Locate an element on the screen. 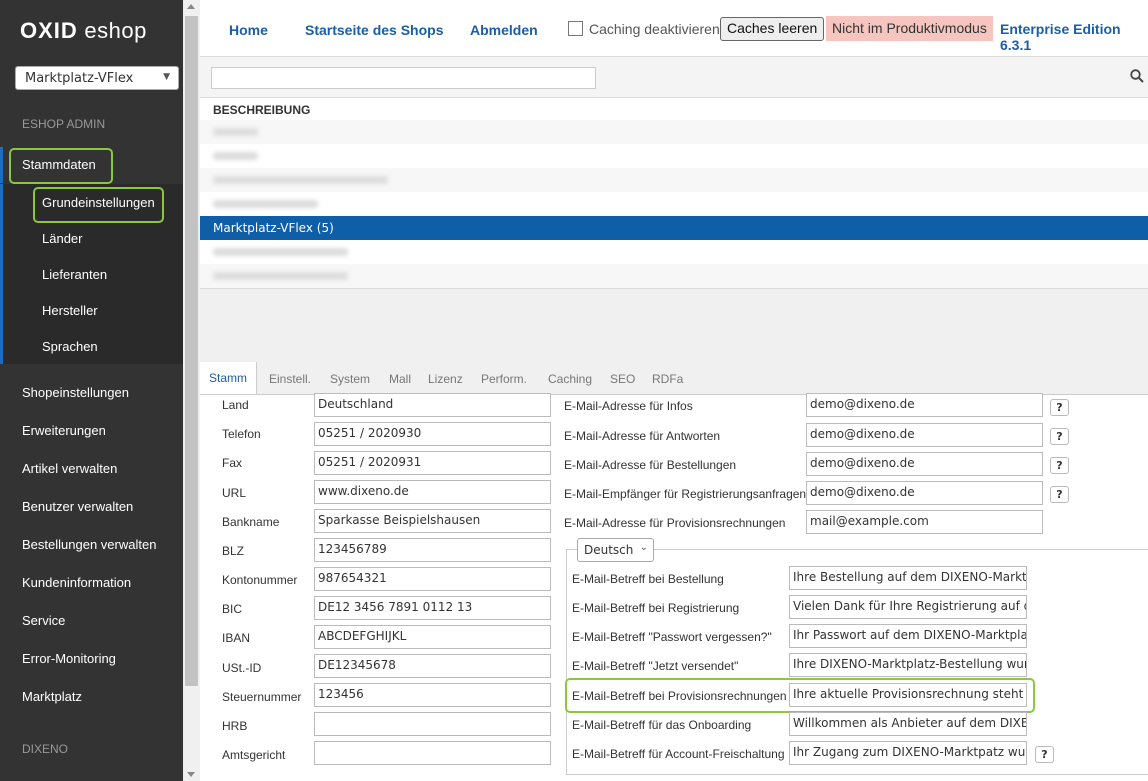  label-iban: IBAN is located at coordinates (236, 638).